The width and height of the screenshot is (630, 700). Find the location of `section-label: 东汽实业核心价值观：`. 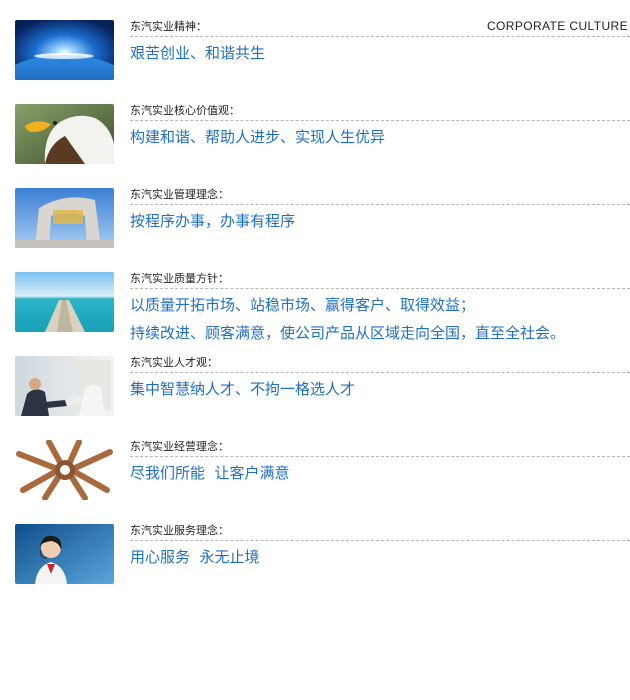

section-label: 东汽实业核心价值观： is located at coordinates (380, 112).